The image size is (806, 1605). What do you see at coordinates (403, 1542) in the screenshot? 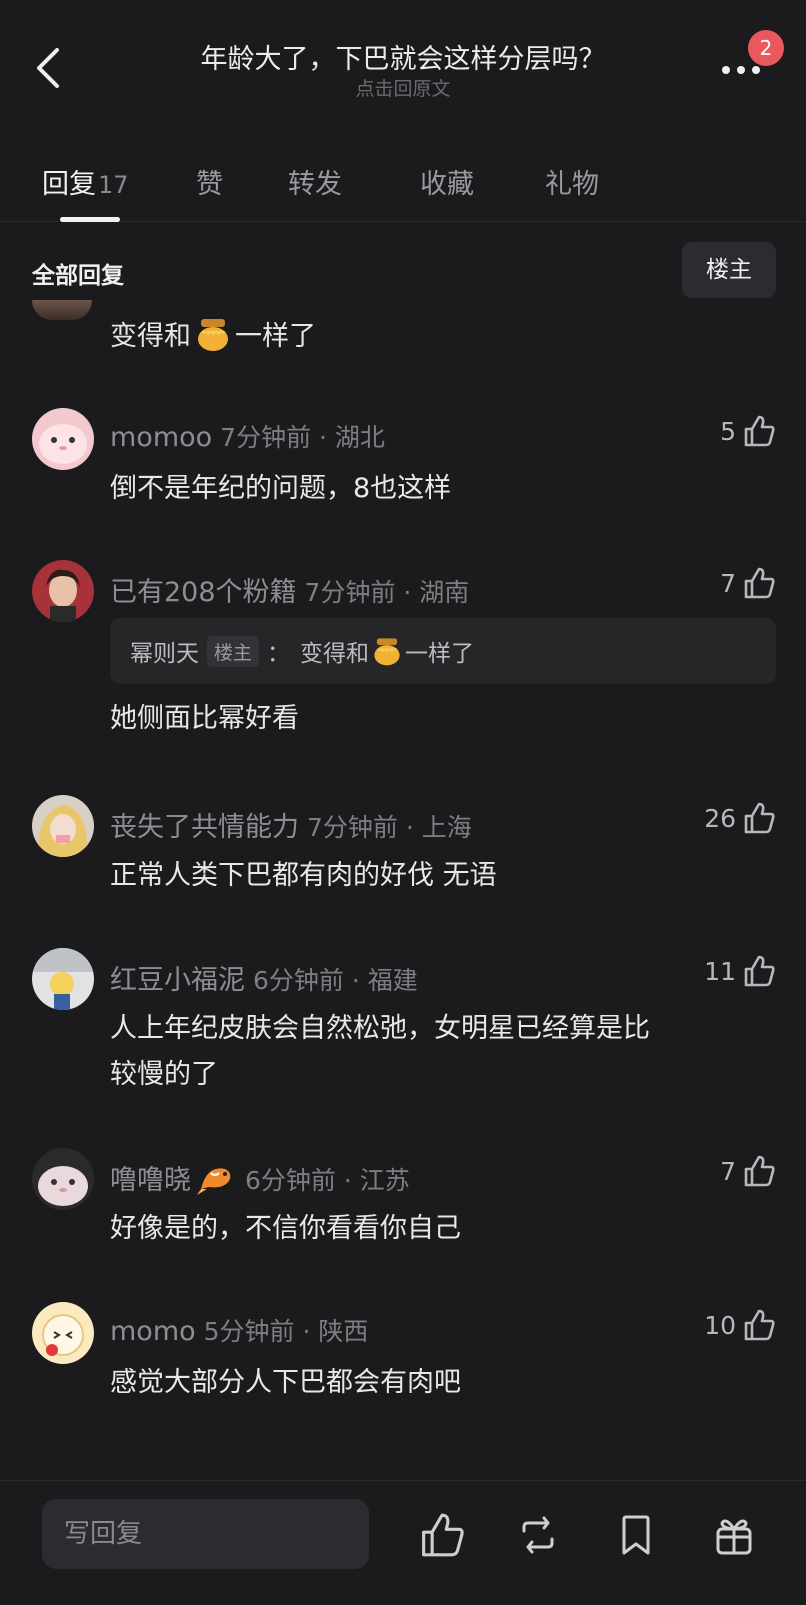
I see `bottom-action-bar: 写回复` at bounding box center [403, 1542].